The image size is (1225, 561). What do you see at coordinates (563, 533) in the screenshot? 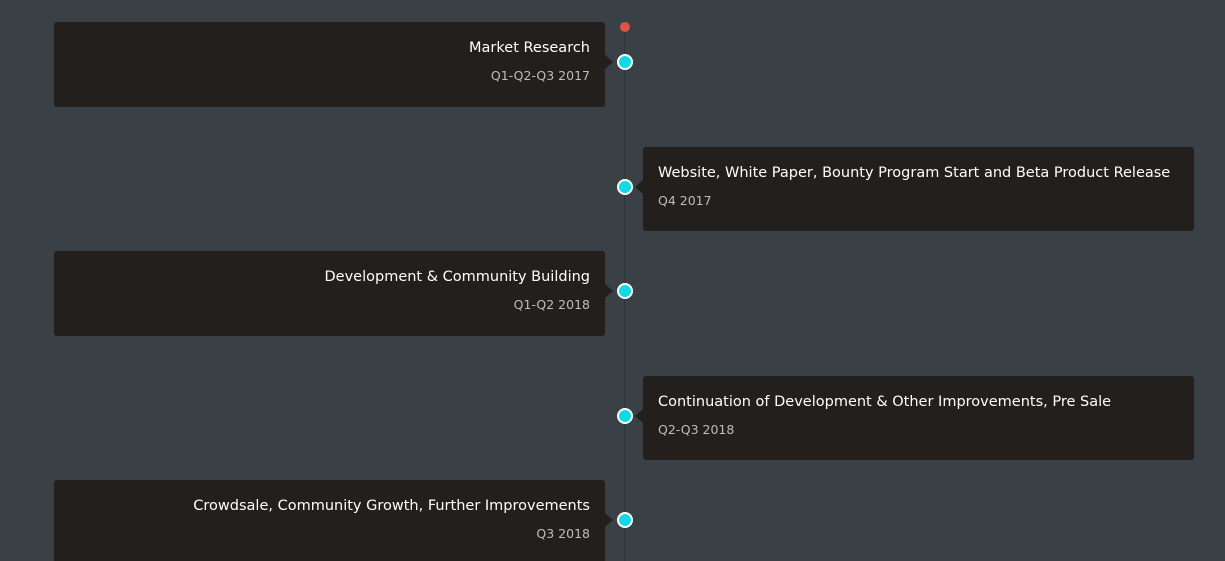
I see `milestone-date: Q3 2018` at bounding box center [563, 533].